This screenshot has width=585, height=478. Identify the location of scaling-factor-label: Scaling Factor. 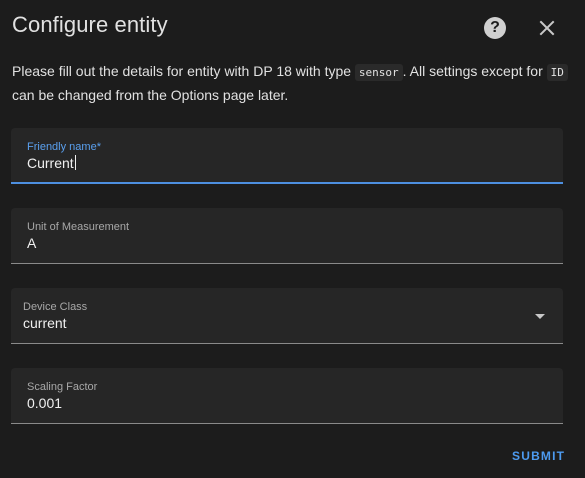
(62, 387).